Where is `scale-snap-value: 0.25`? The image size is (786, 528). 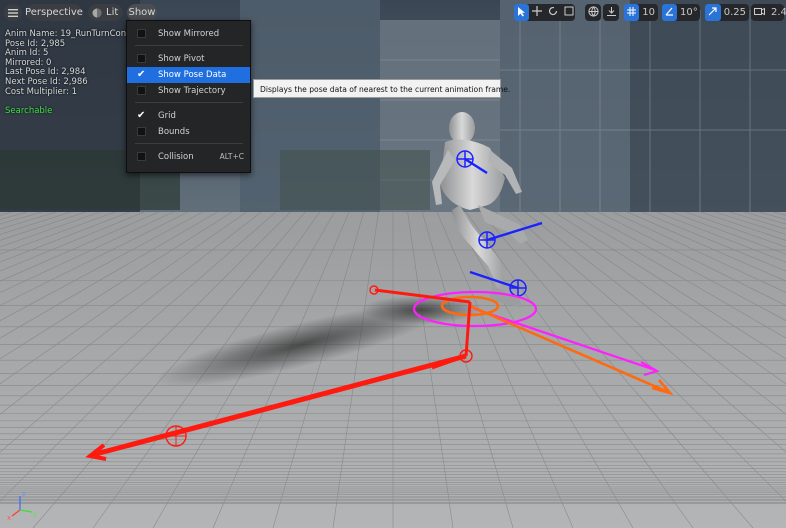 scale-snap-value: 0.25 is located at coordinates (735, 12).